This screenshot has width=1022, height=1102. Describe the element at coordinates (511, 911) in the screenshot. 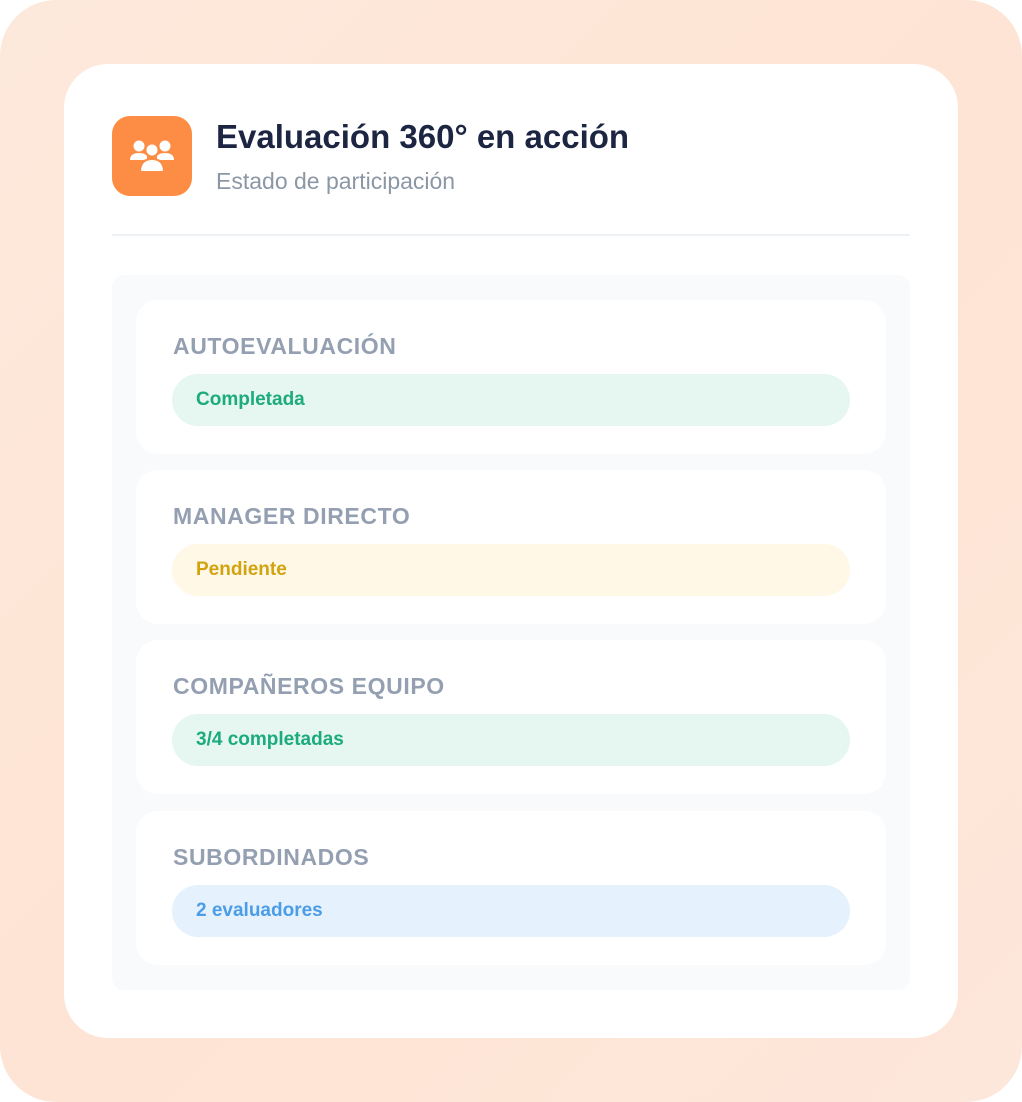

I see `status-badge: 2 evaluadores` at that location.